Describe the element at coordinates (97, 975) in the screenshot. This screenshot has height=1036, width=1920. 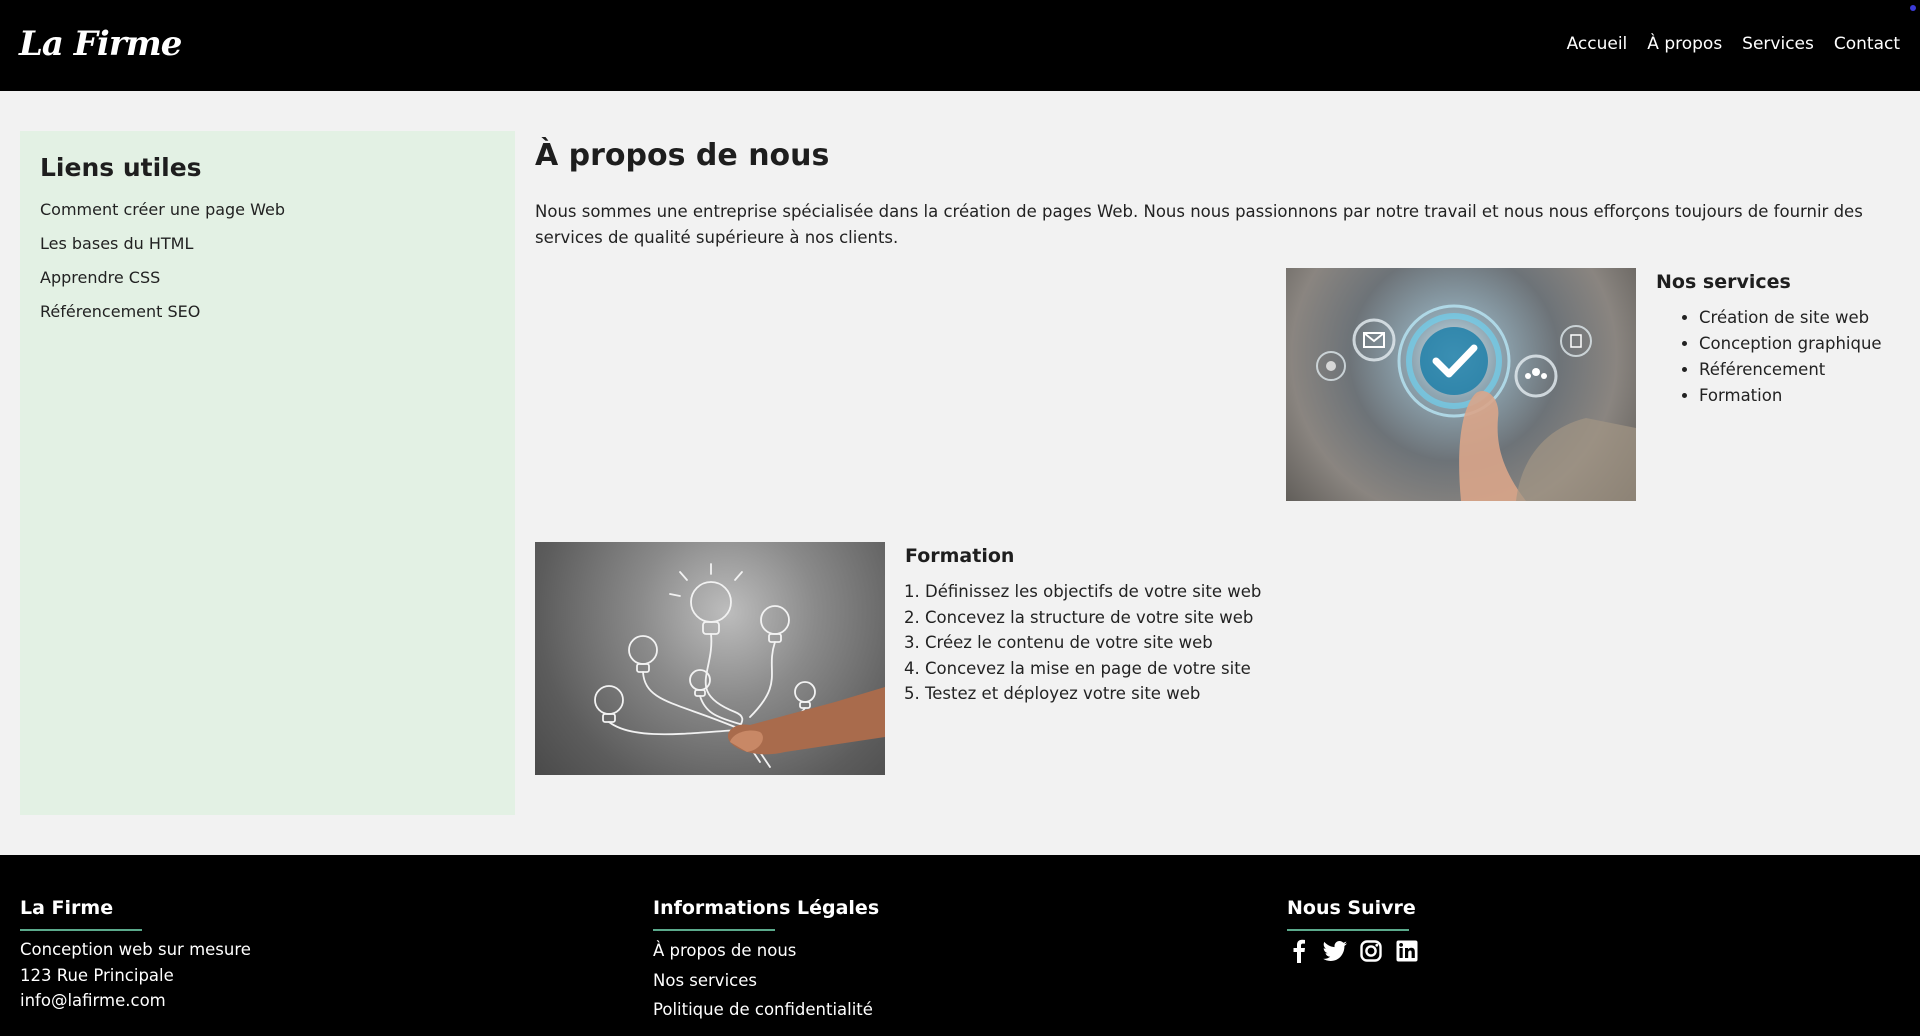
I see `footer-address: 123 Rue Principale` at that location.